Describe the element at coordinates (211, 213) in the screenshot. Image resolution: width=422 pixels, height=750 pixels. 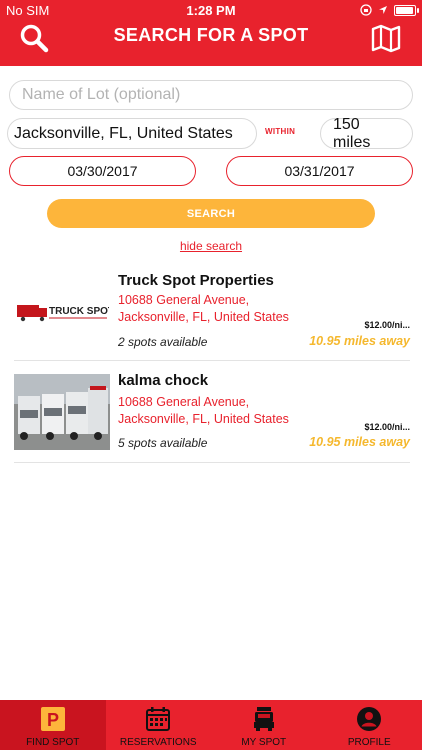
I see `search-button: SEARCH` at that location.